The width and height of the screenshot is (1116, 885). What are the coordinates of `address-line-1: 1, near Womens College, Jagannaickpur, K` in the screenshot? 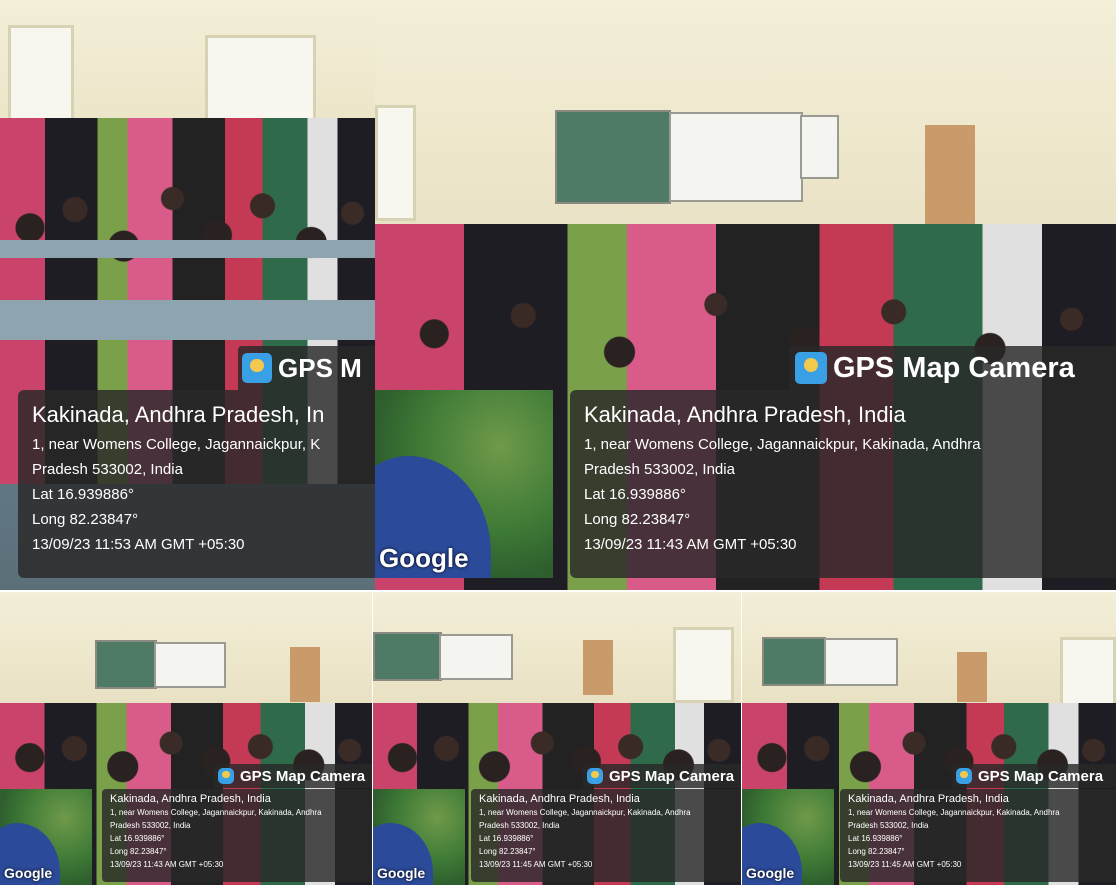 It's located at (176, 444).